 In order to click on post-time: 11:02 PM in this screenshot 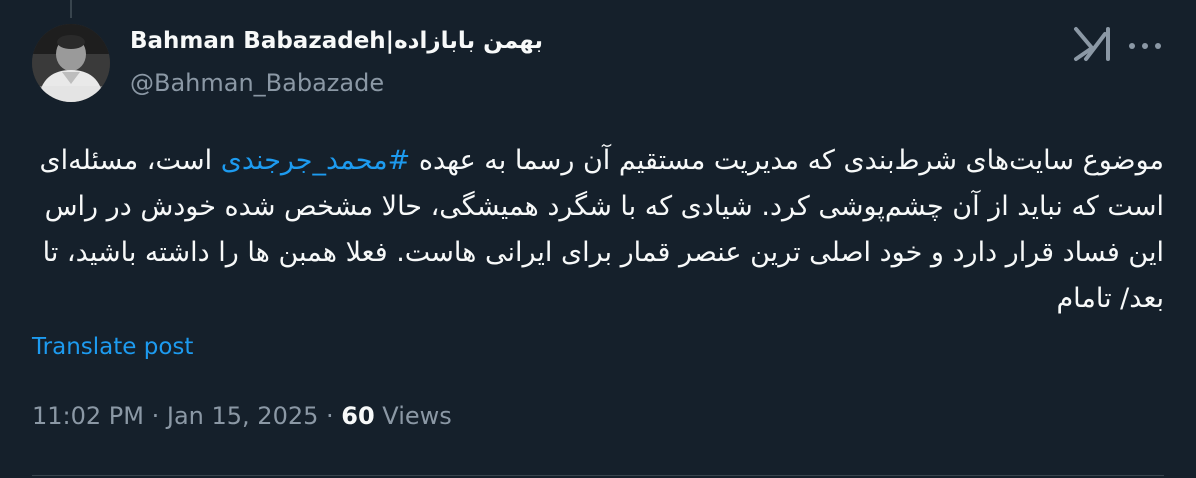, I will do `click(88, 416)`.